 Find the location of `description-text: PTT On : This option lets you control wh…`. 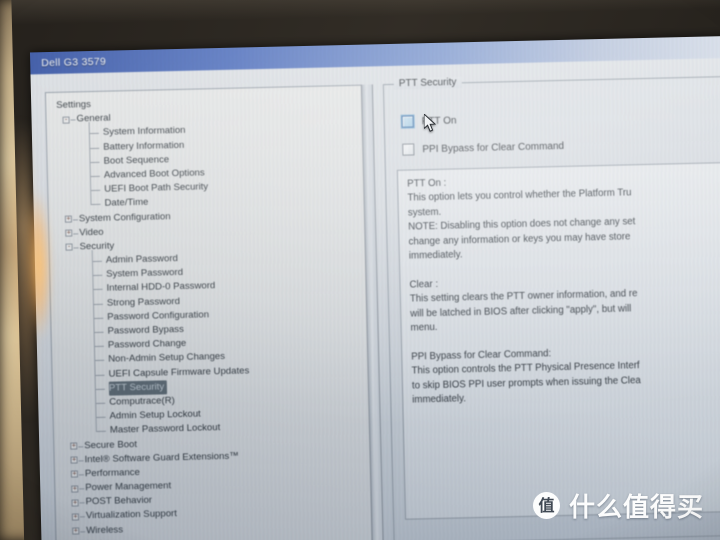

description-text: PTT On : This option lets you control wh… is located at coordinates (524, 291).